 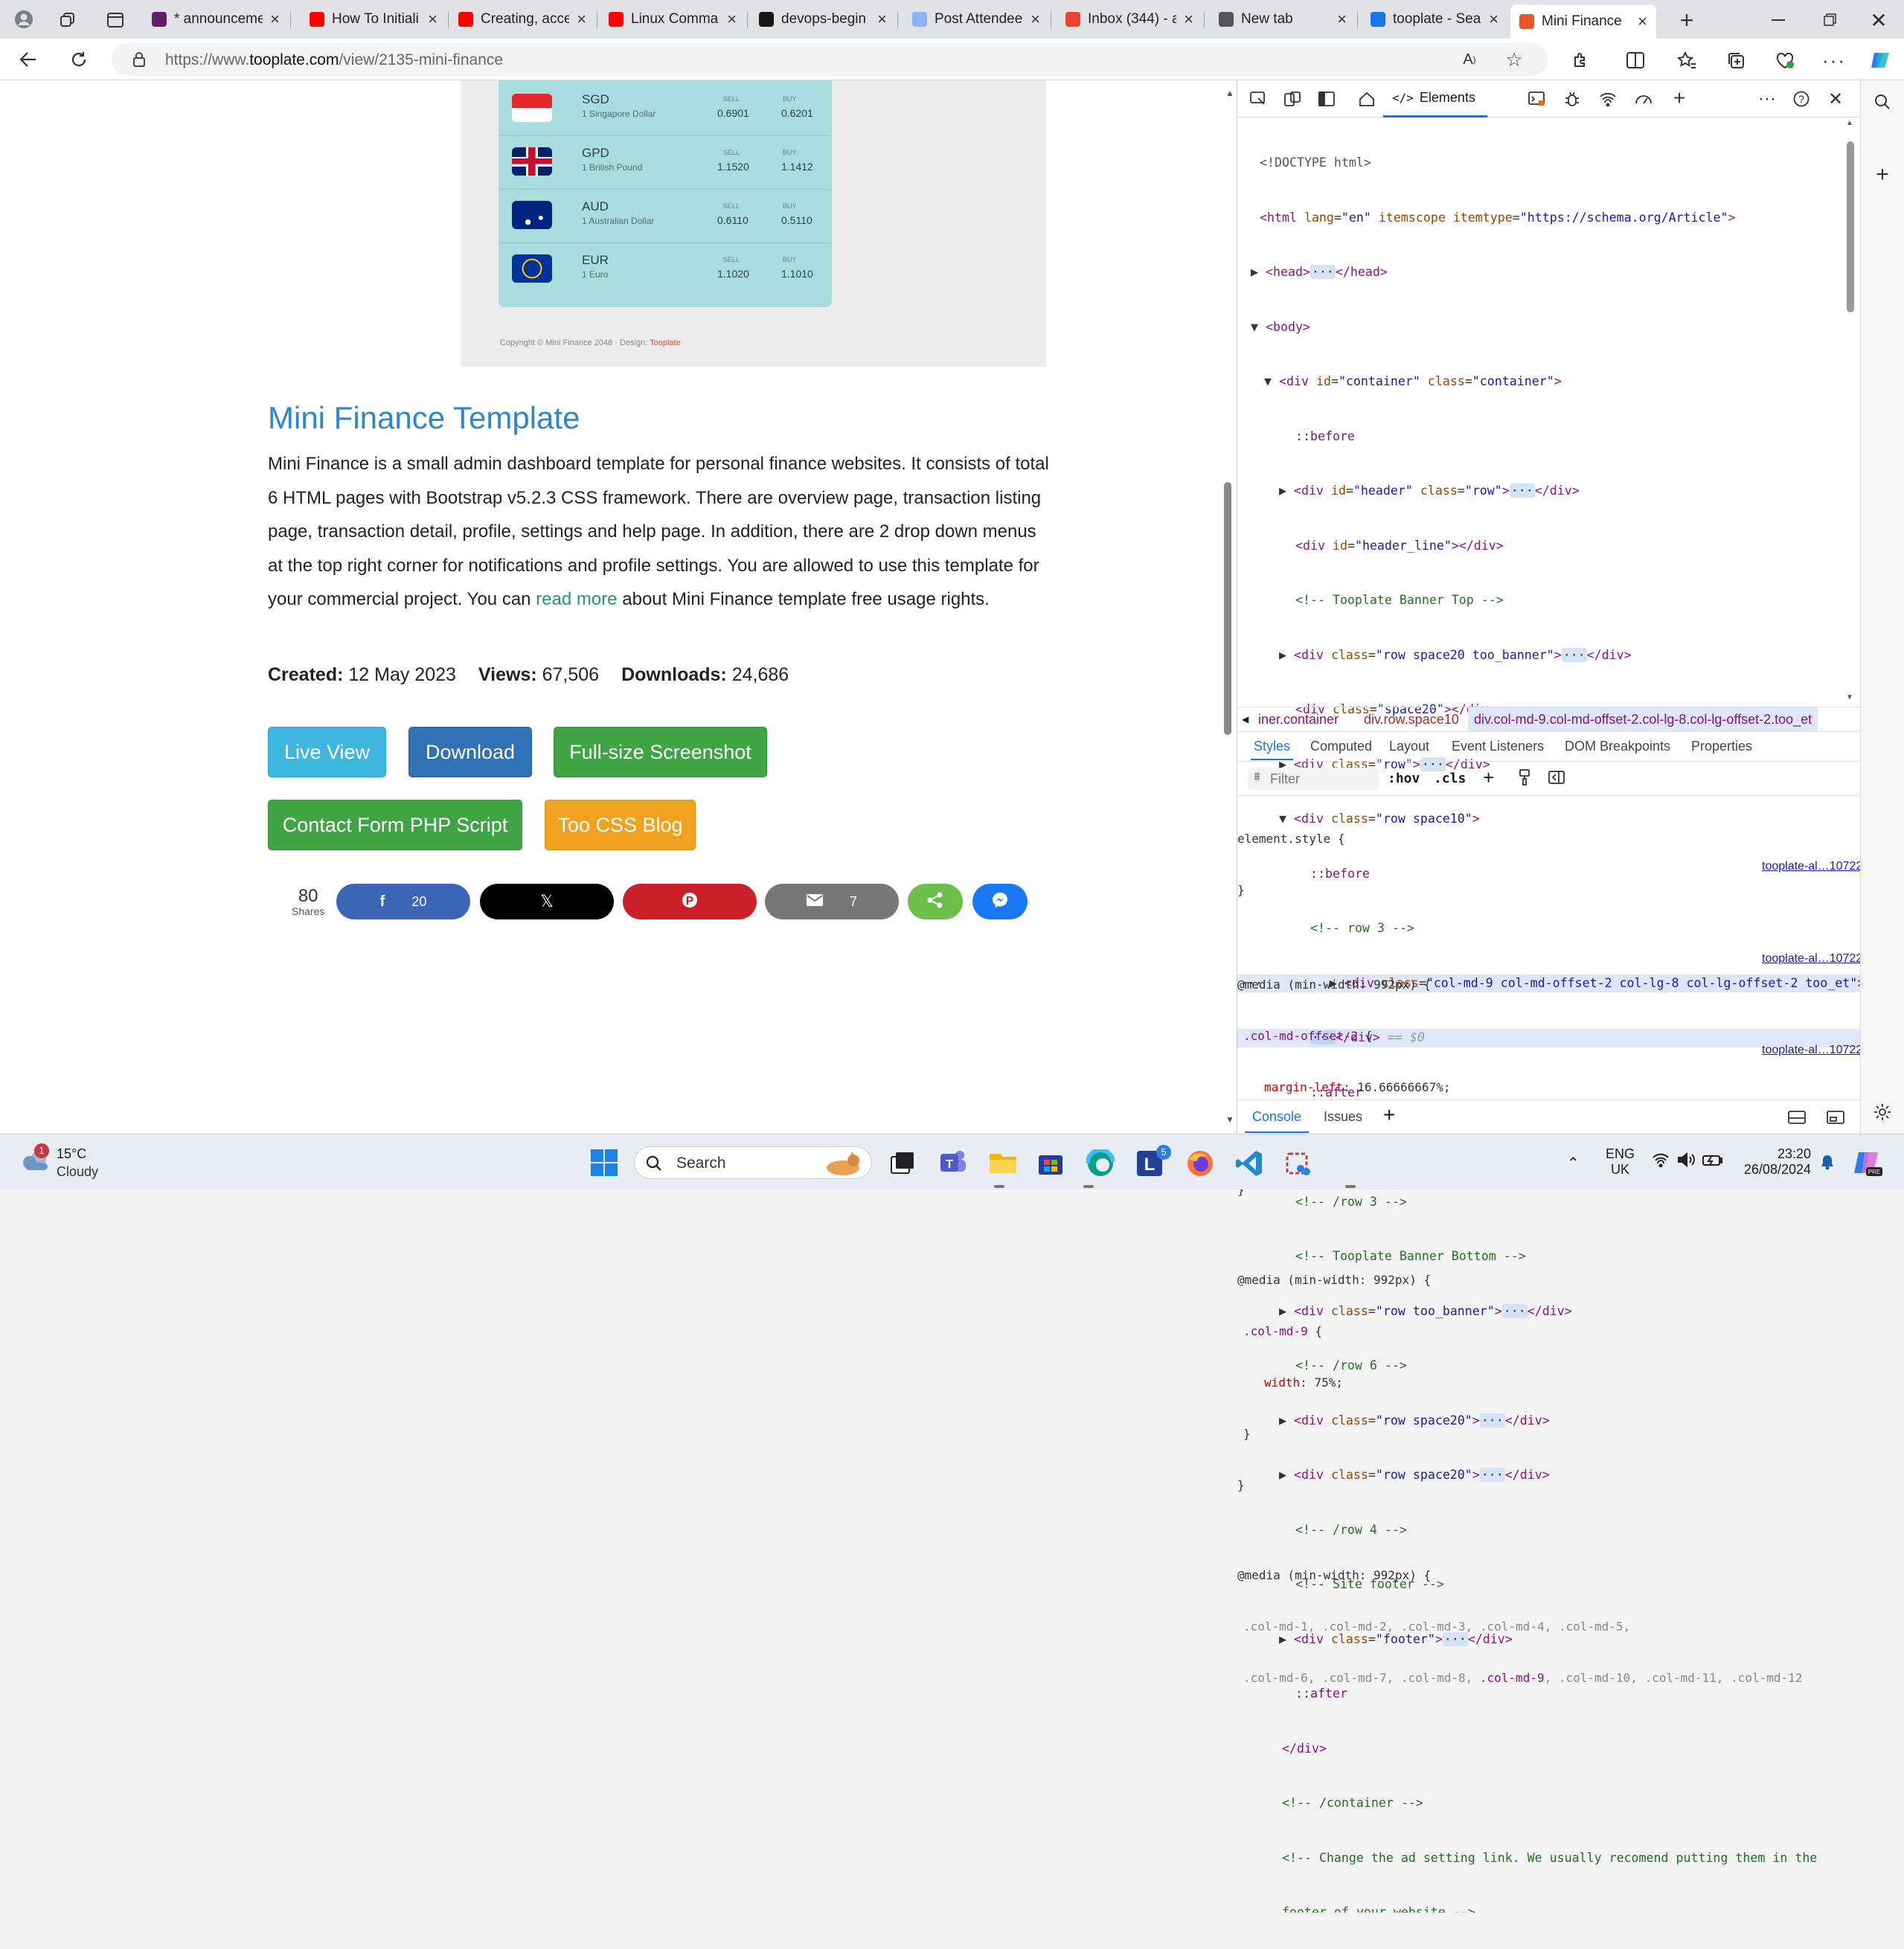 What do you see at coordinates (1299, 719) in the screenshot?
I see `crumb-container: iner.container` at bounding box center [1299, 719].